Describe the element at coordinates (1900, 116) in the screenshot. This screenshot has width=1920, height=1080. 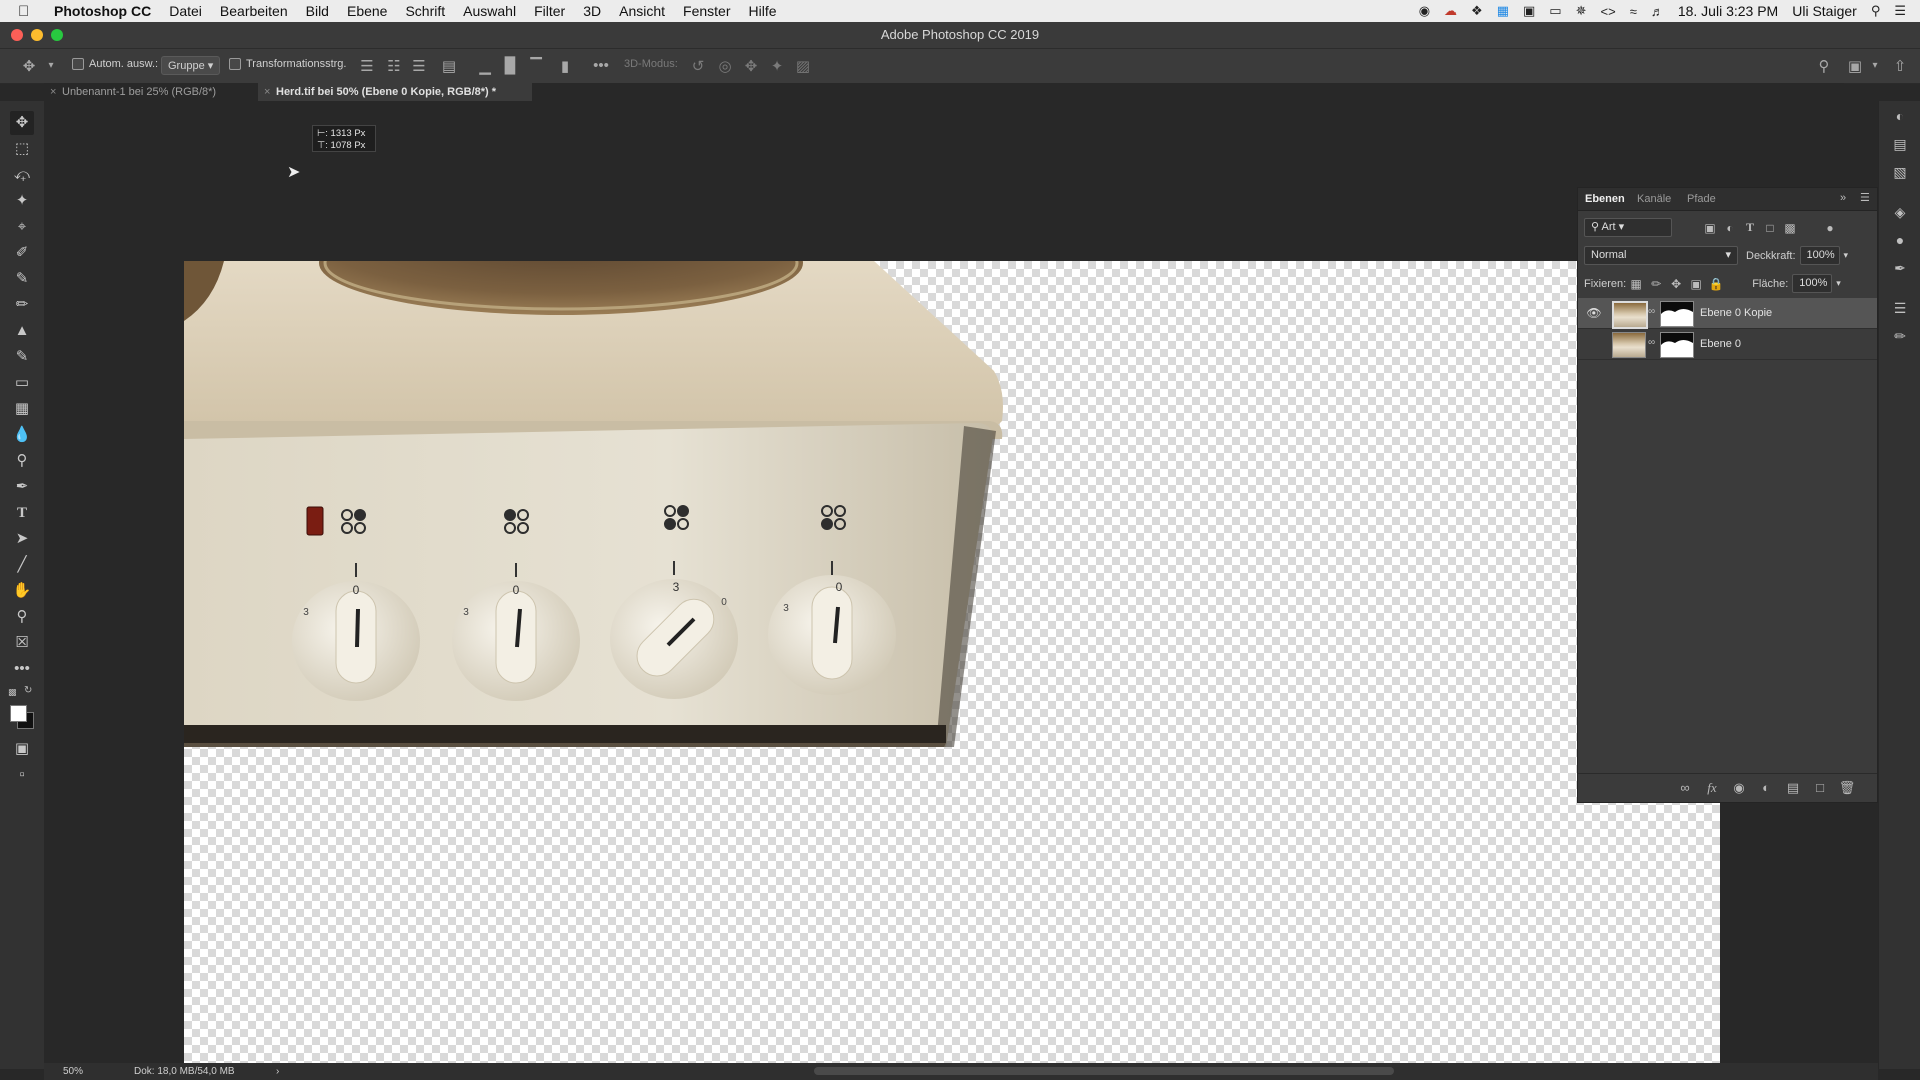
I see `color-panel-icon: ◐` at that location.